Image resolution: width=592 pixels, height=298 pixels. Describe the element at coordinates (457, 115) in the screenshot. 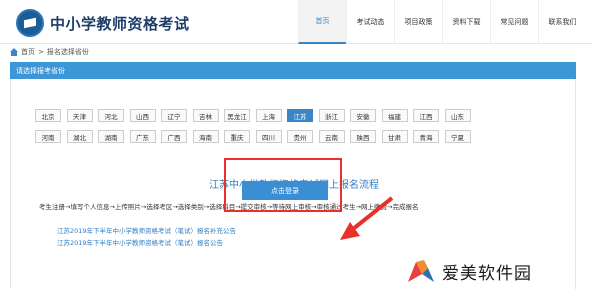

I see `province-button: 山东` at that location.